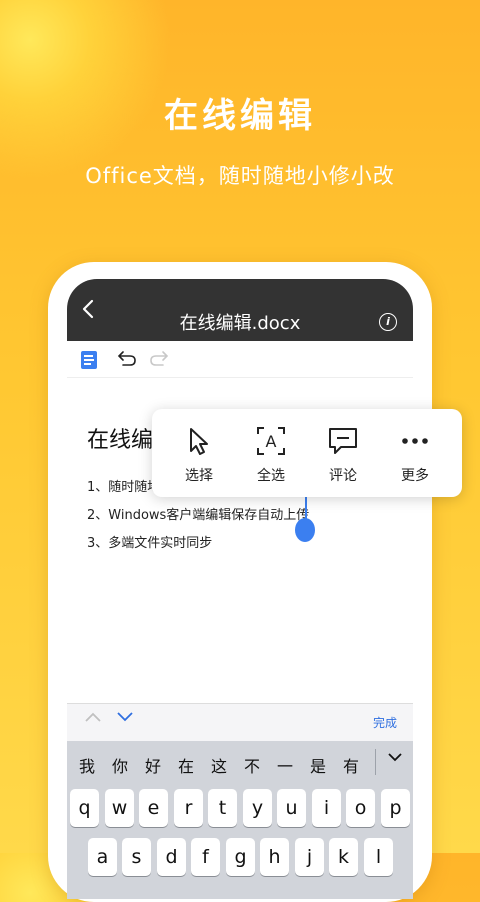 This screenshot has width=480, height=902. Describe the element at coordinates (240, 310) in the screenshot. I see `app-titlebar: 在线编辑.docx i` at that location.